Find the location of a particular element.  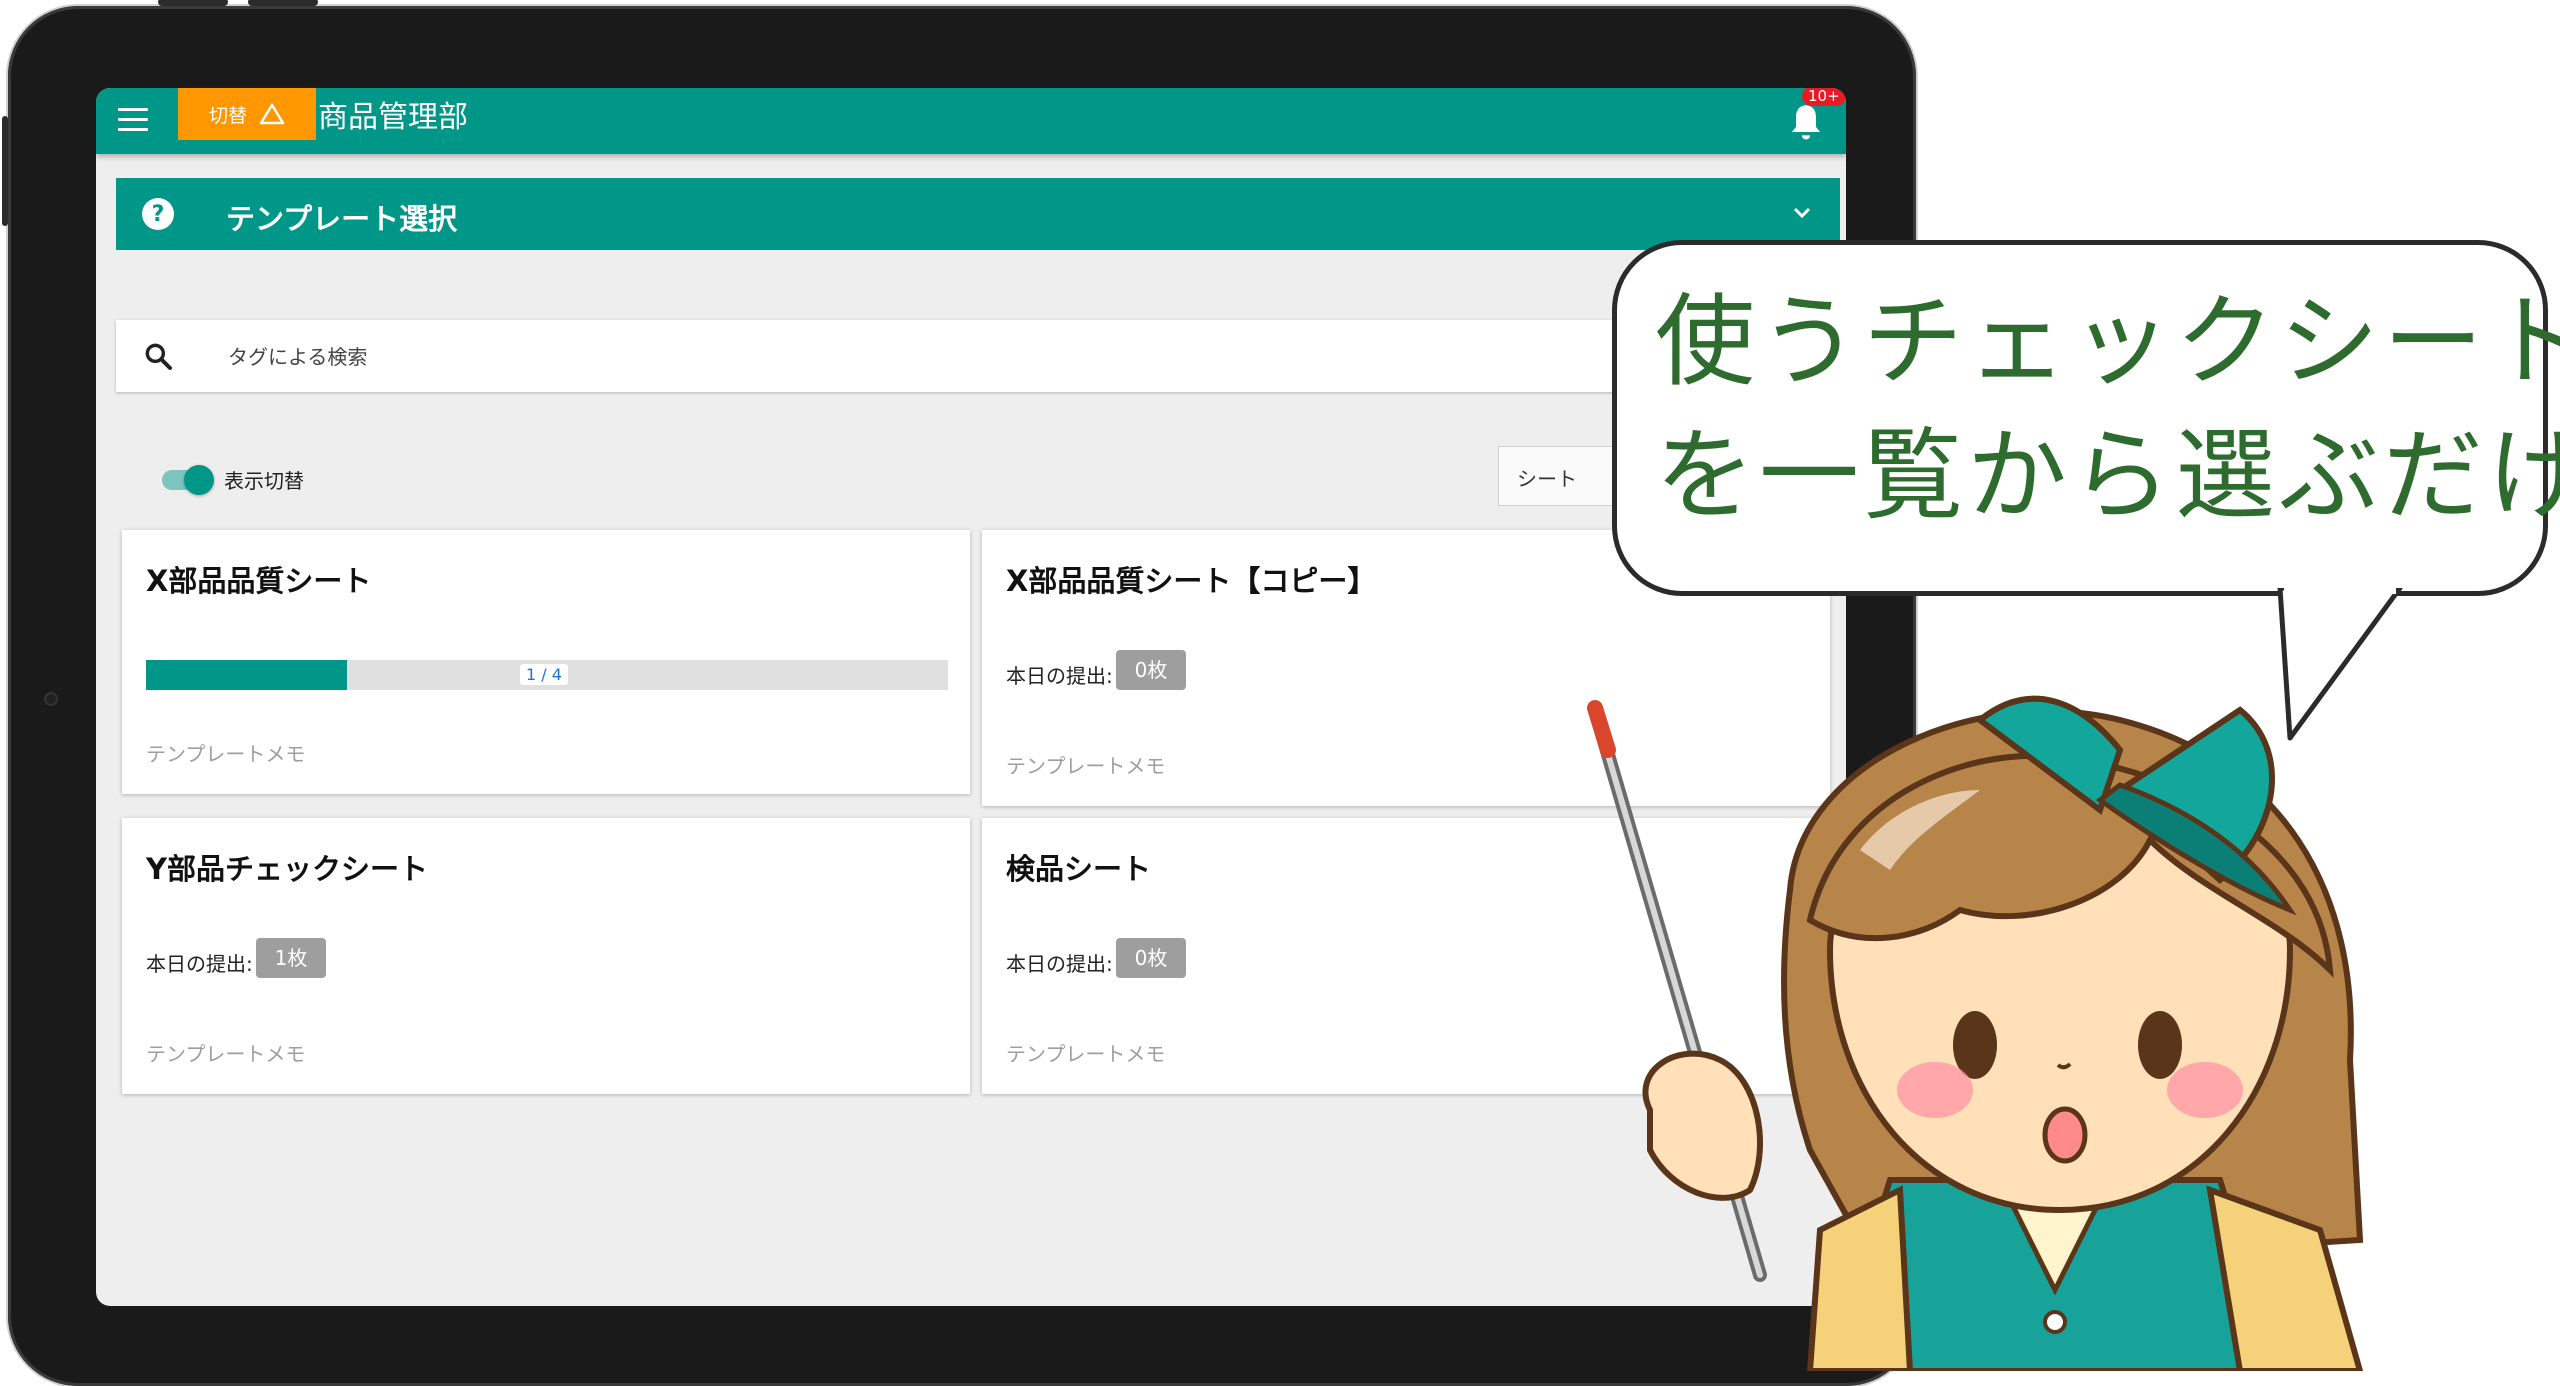

progress-bar: 1 / 4 is located at coordinates (547, 675).